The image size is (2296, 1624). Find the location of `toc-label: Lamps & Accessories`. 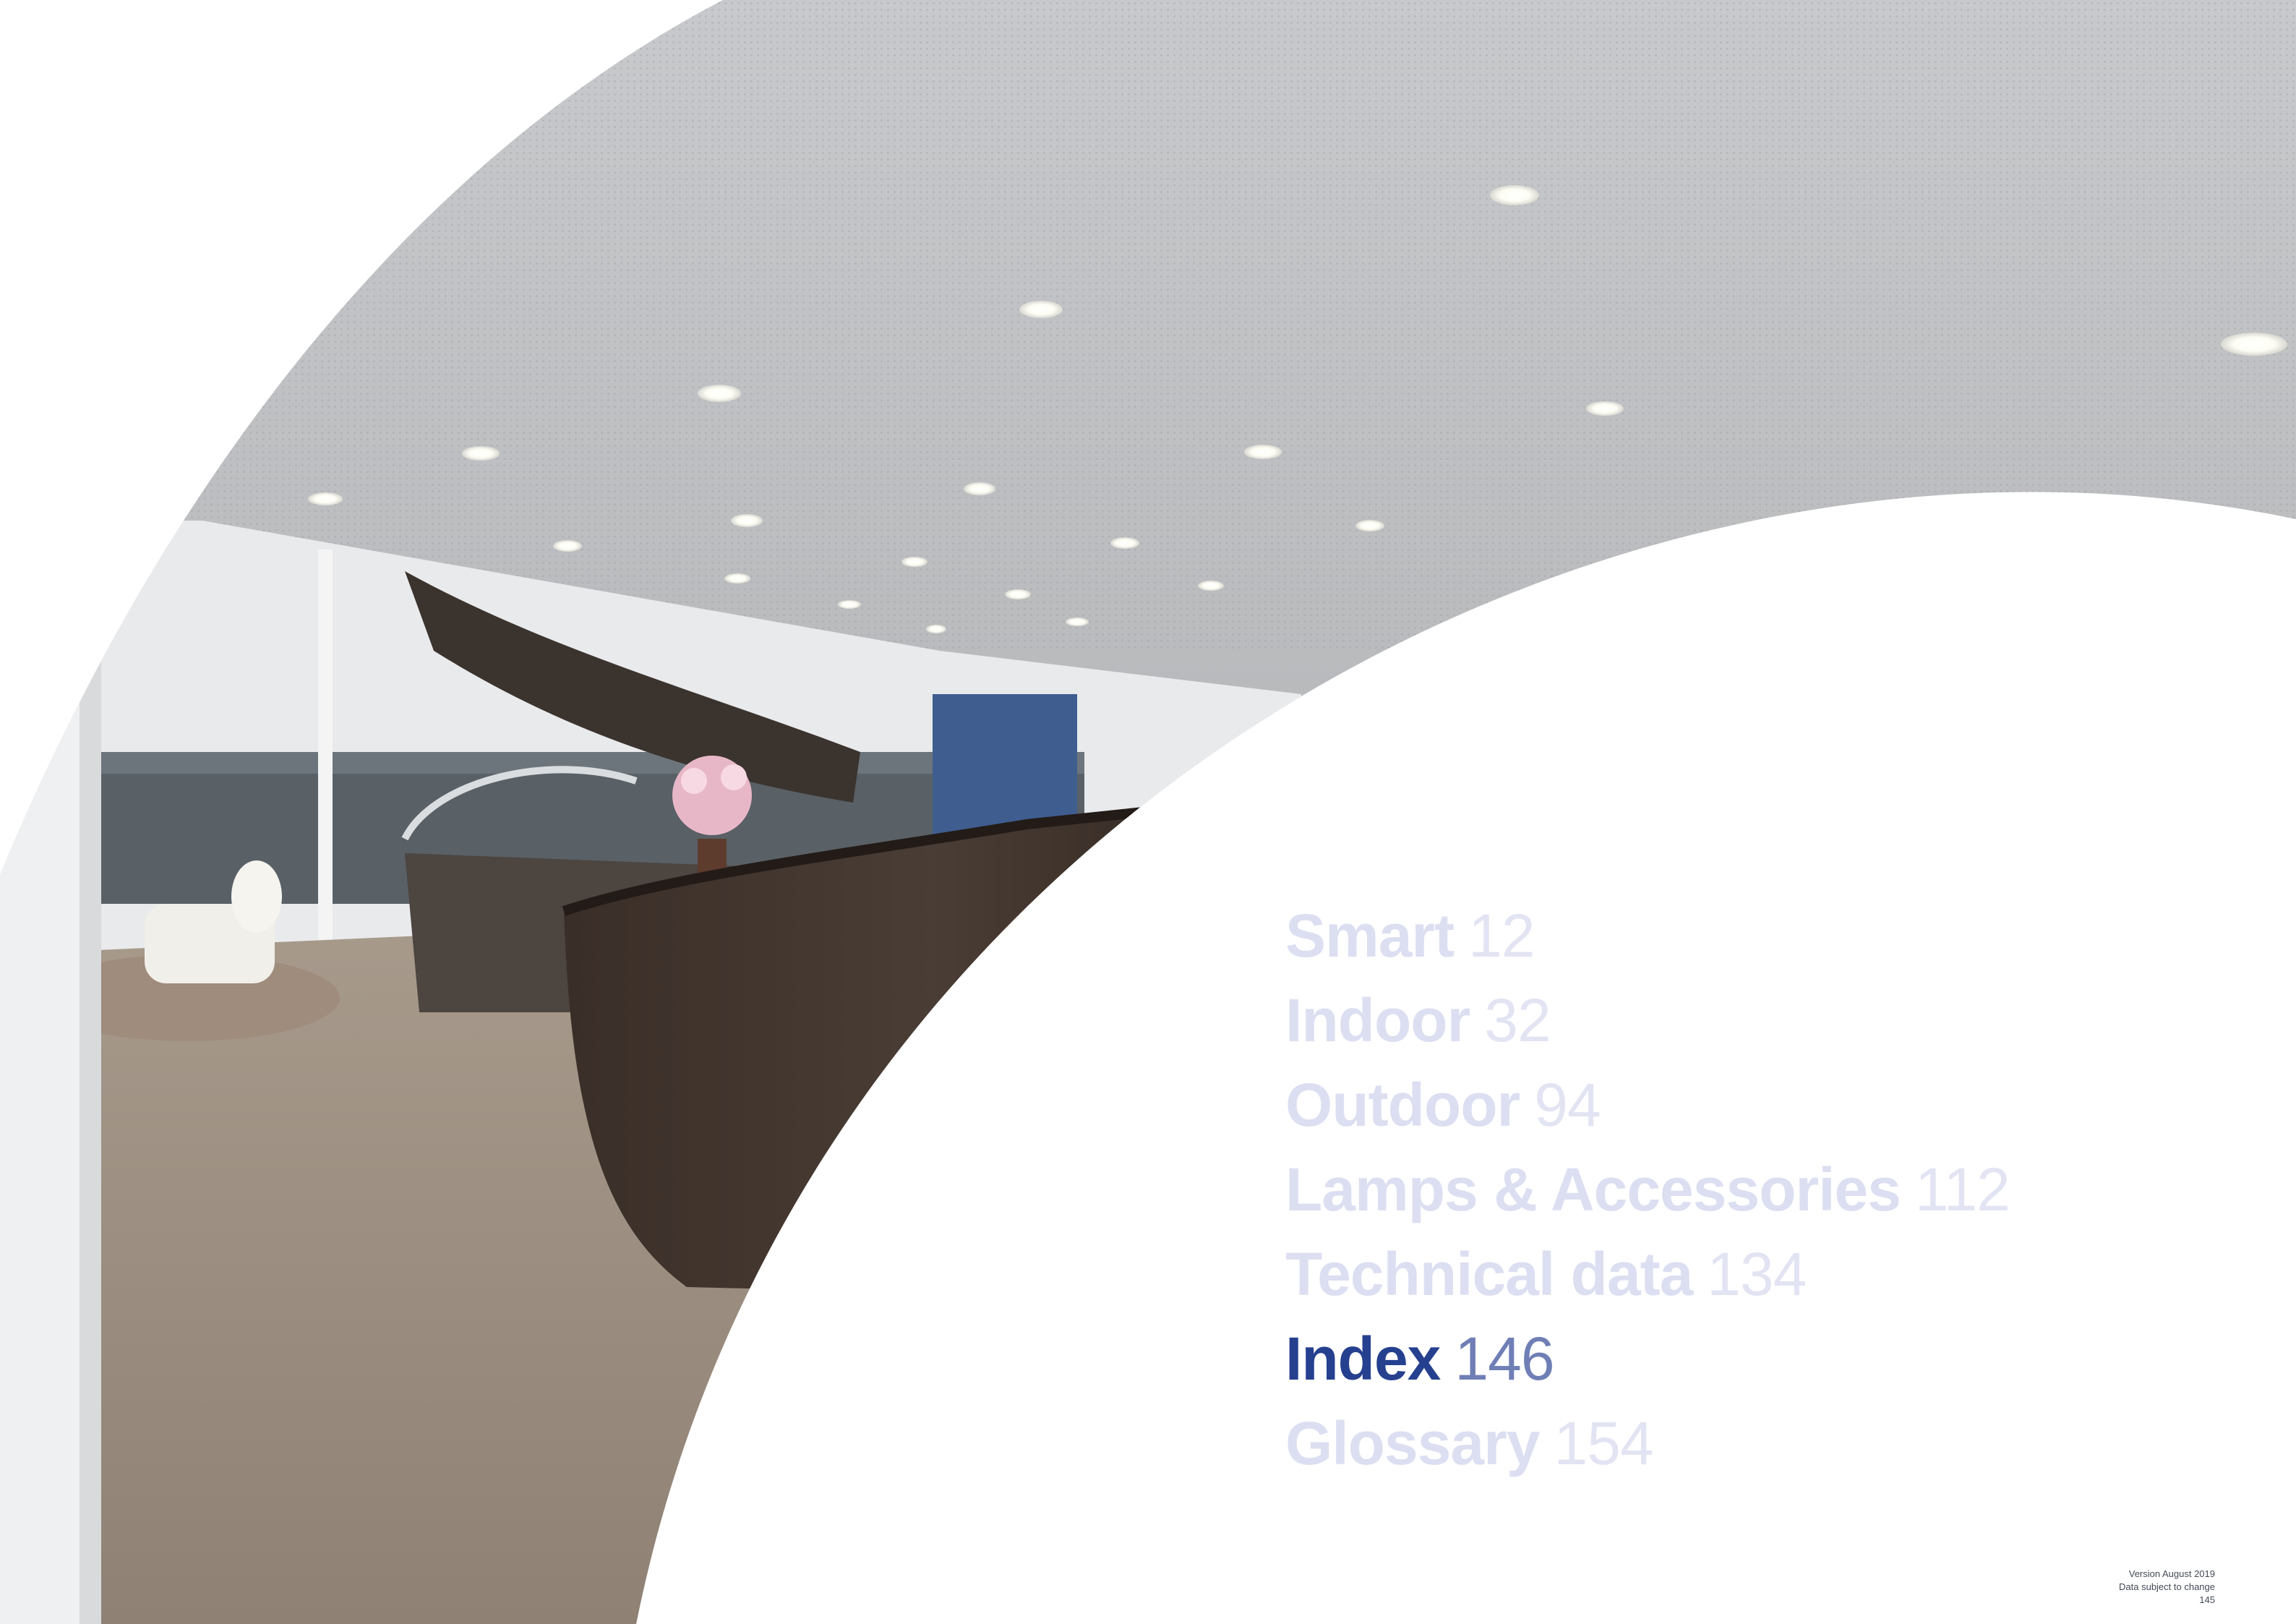

toc-label: Lamps & Accessories is located at coordinates (1593, 1189).